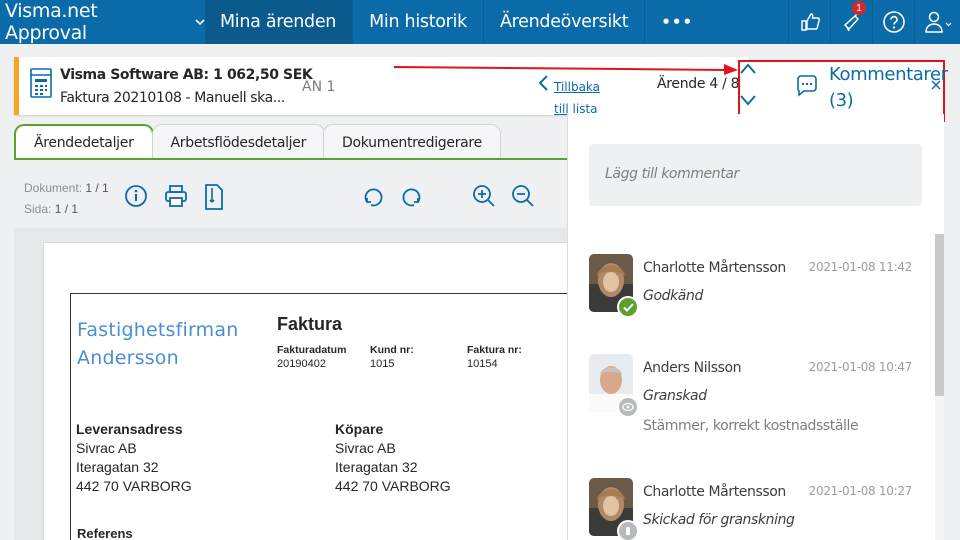  Describe the element at coordinates (484, 198) in the screenshot. I see `zoom-in-icon` at that location.